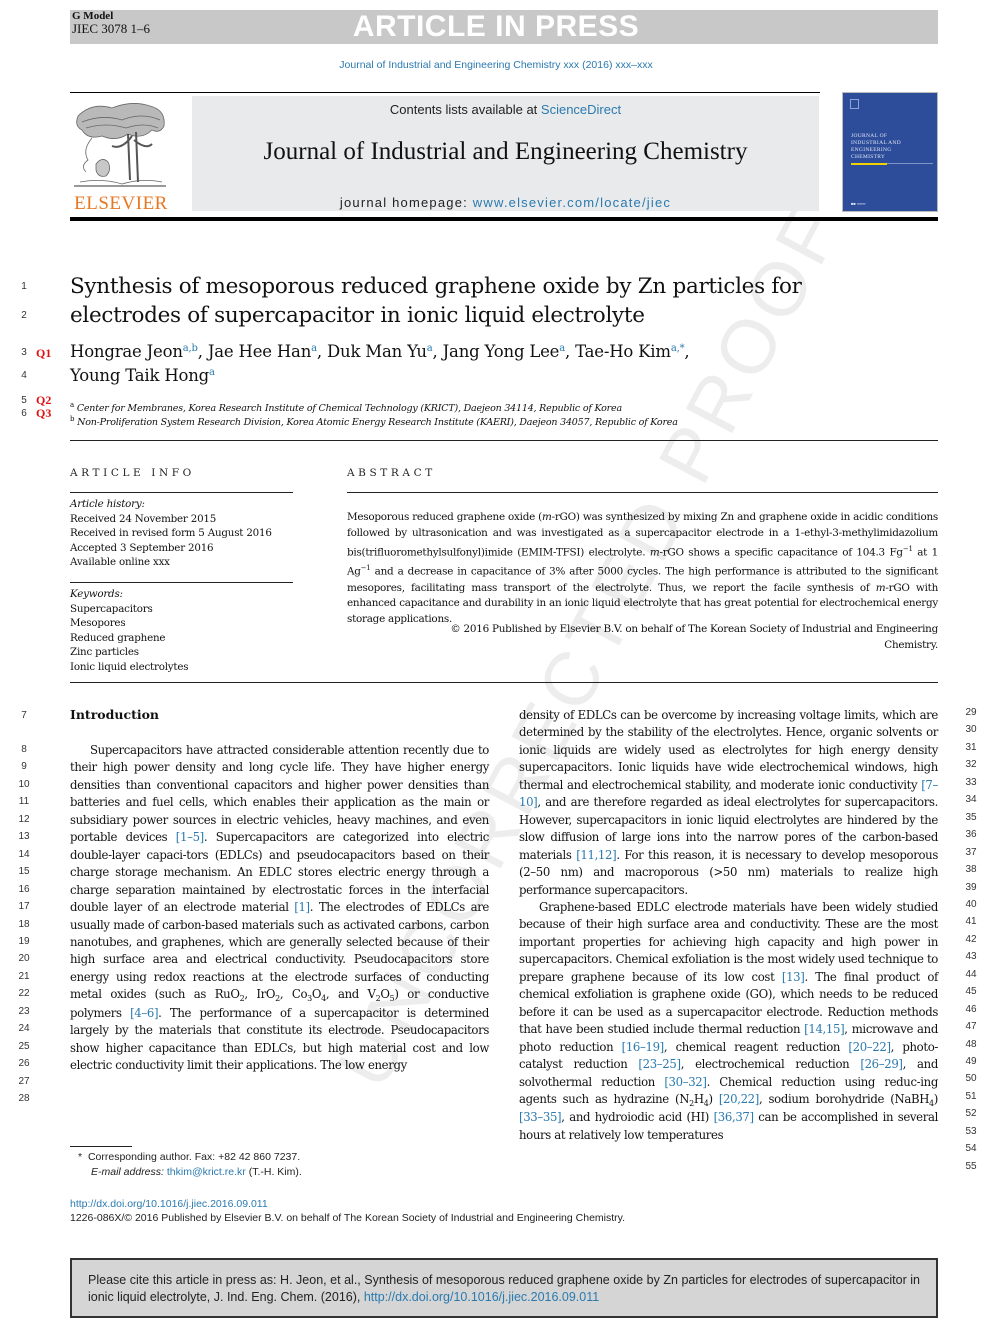 This screenshot has width=992, height=1323. Describe the element at coordinates (181, 492) in the screenshot. I see `article-info-rule` at that location.